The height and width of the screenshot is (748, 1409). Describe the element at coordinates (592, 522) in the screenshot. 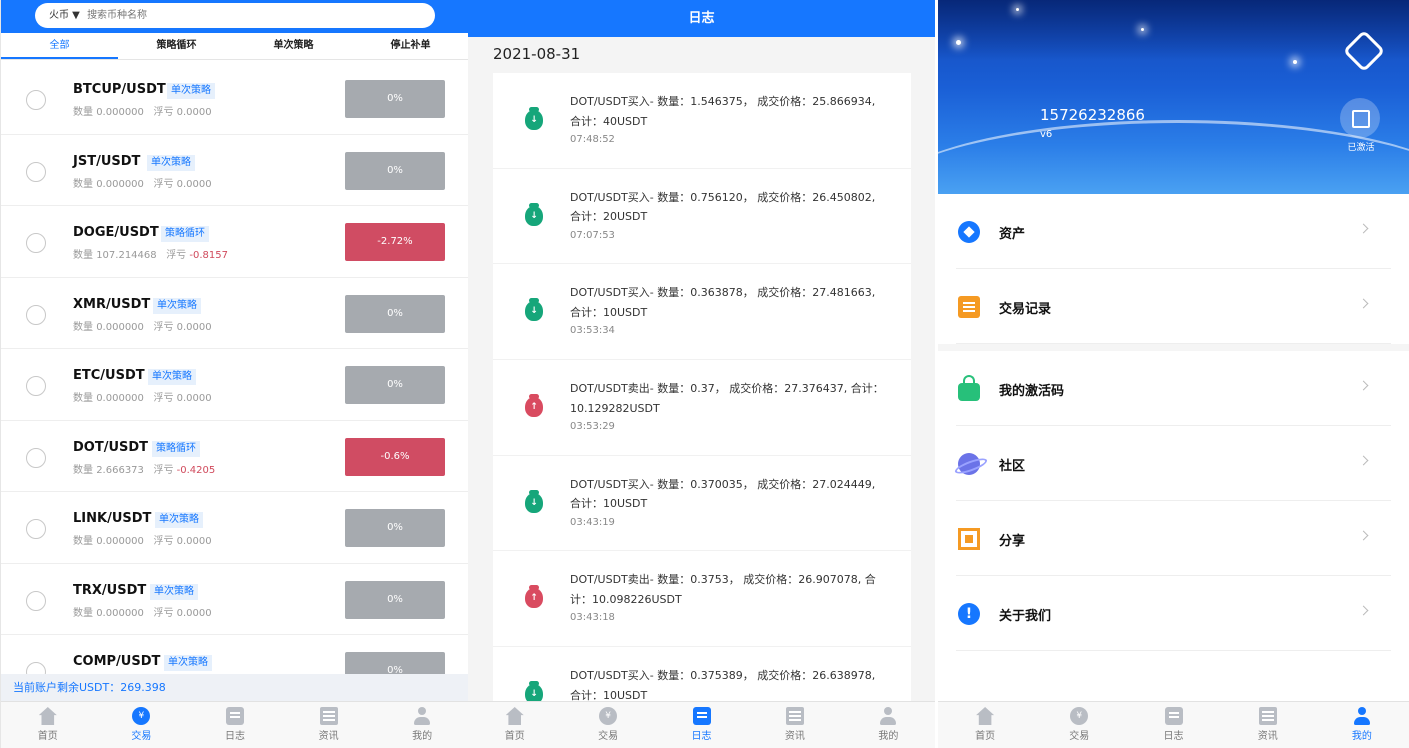

I see `log-time: 03:43:19` at that location.